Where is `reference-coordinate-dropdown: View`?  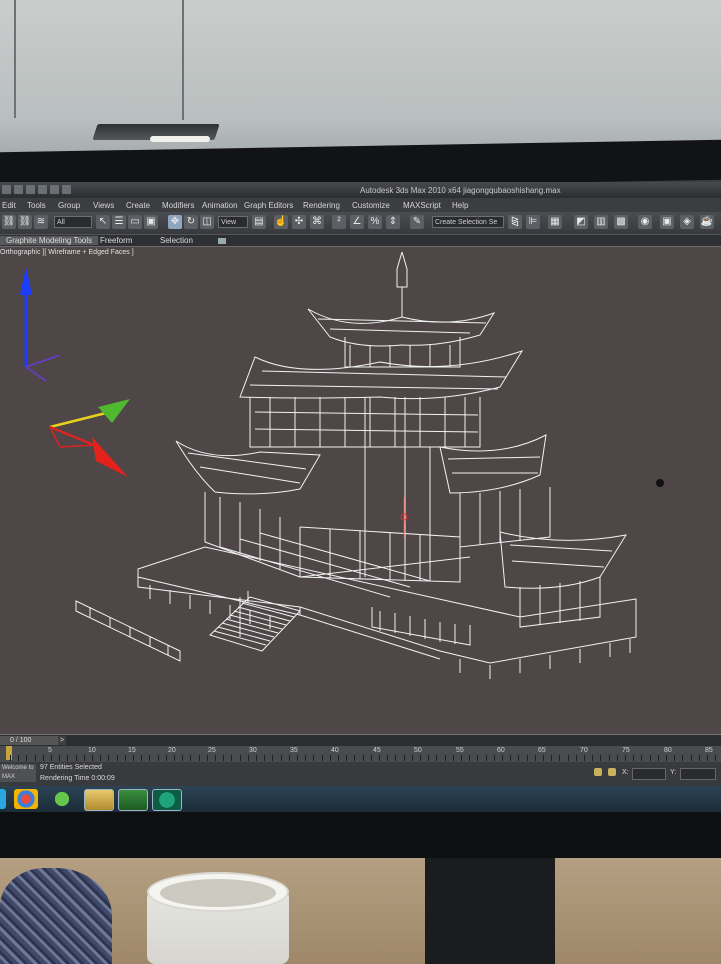 reference-coordinate-dropdown: View is located at coordinates (233, 222).